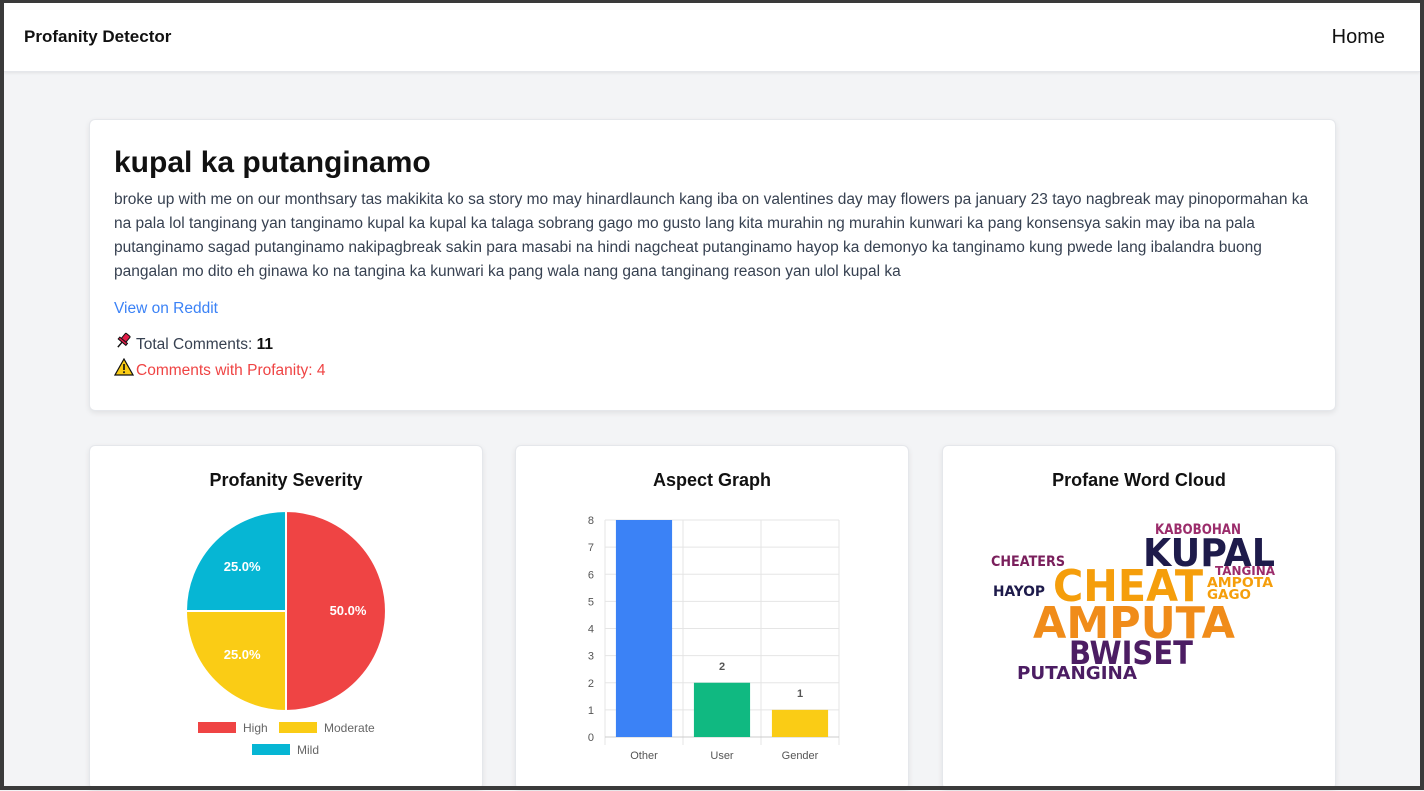 This screenshot has height=791, width=1424. Describe the element at coordinates (272, 162) in the screenshot. I see `post-title: kupal ka putanginamo` at that location.